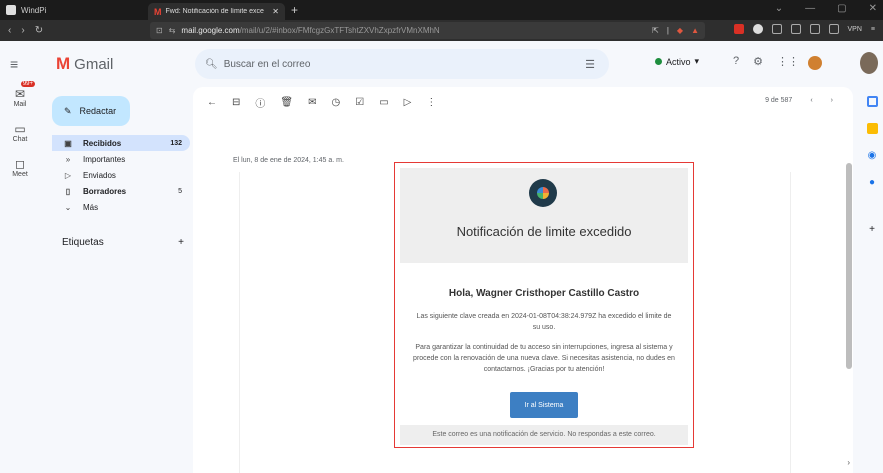 The width and height of the screenshot is (883, 473). What do you see at coordinates (431, 102) in the screenshot?
I see `more-options-icon: ⋮` at bounding box center [431, 102].